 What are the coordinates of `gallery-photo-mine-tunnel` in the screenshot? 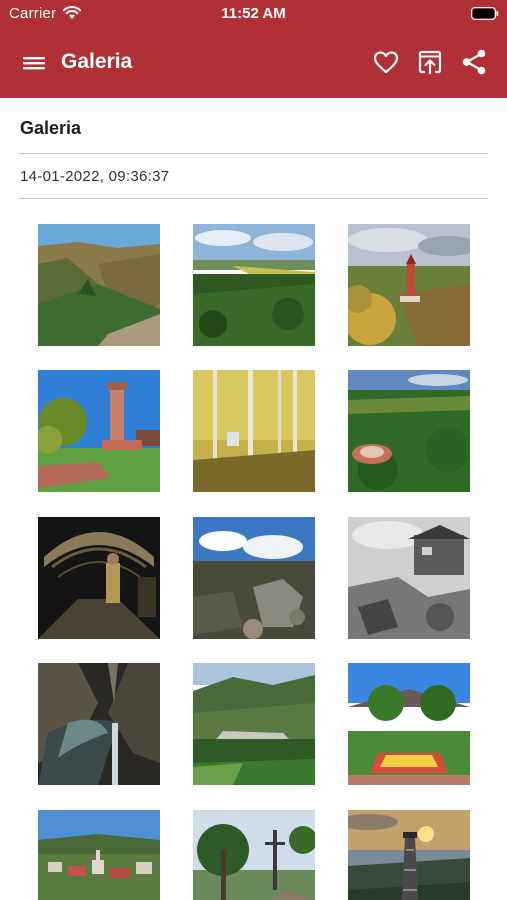 It's located at (99, 578).